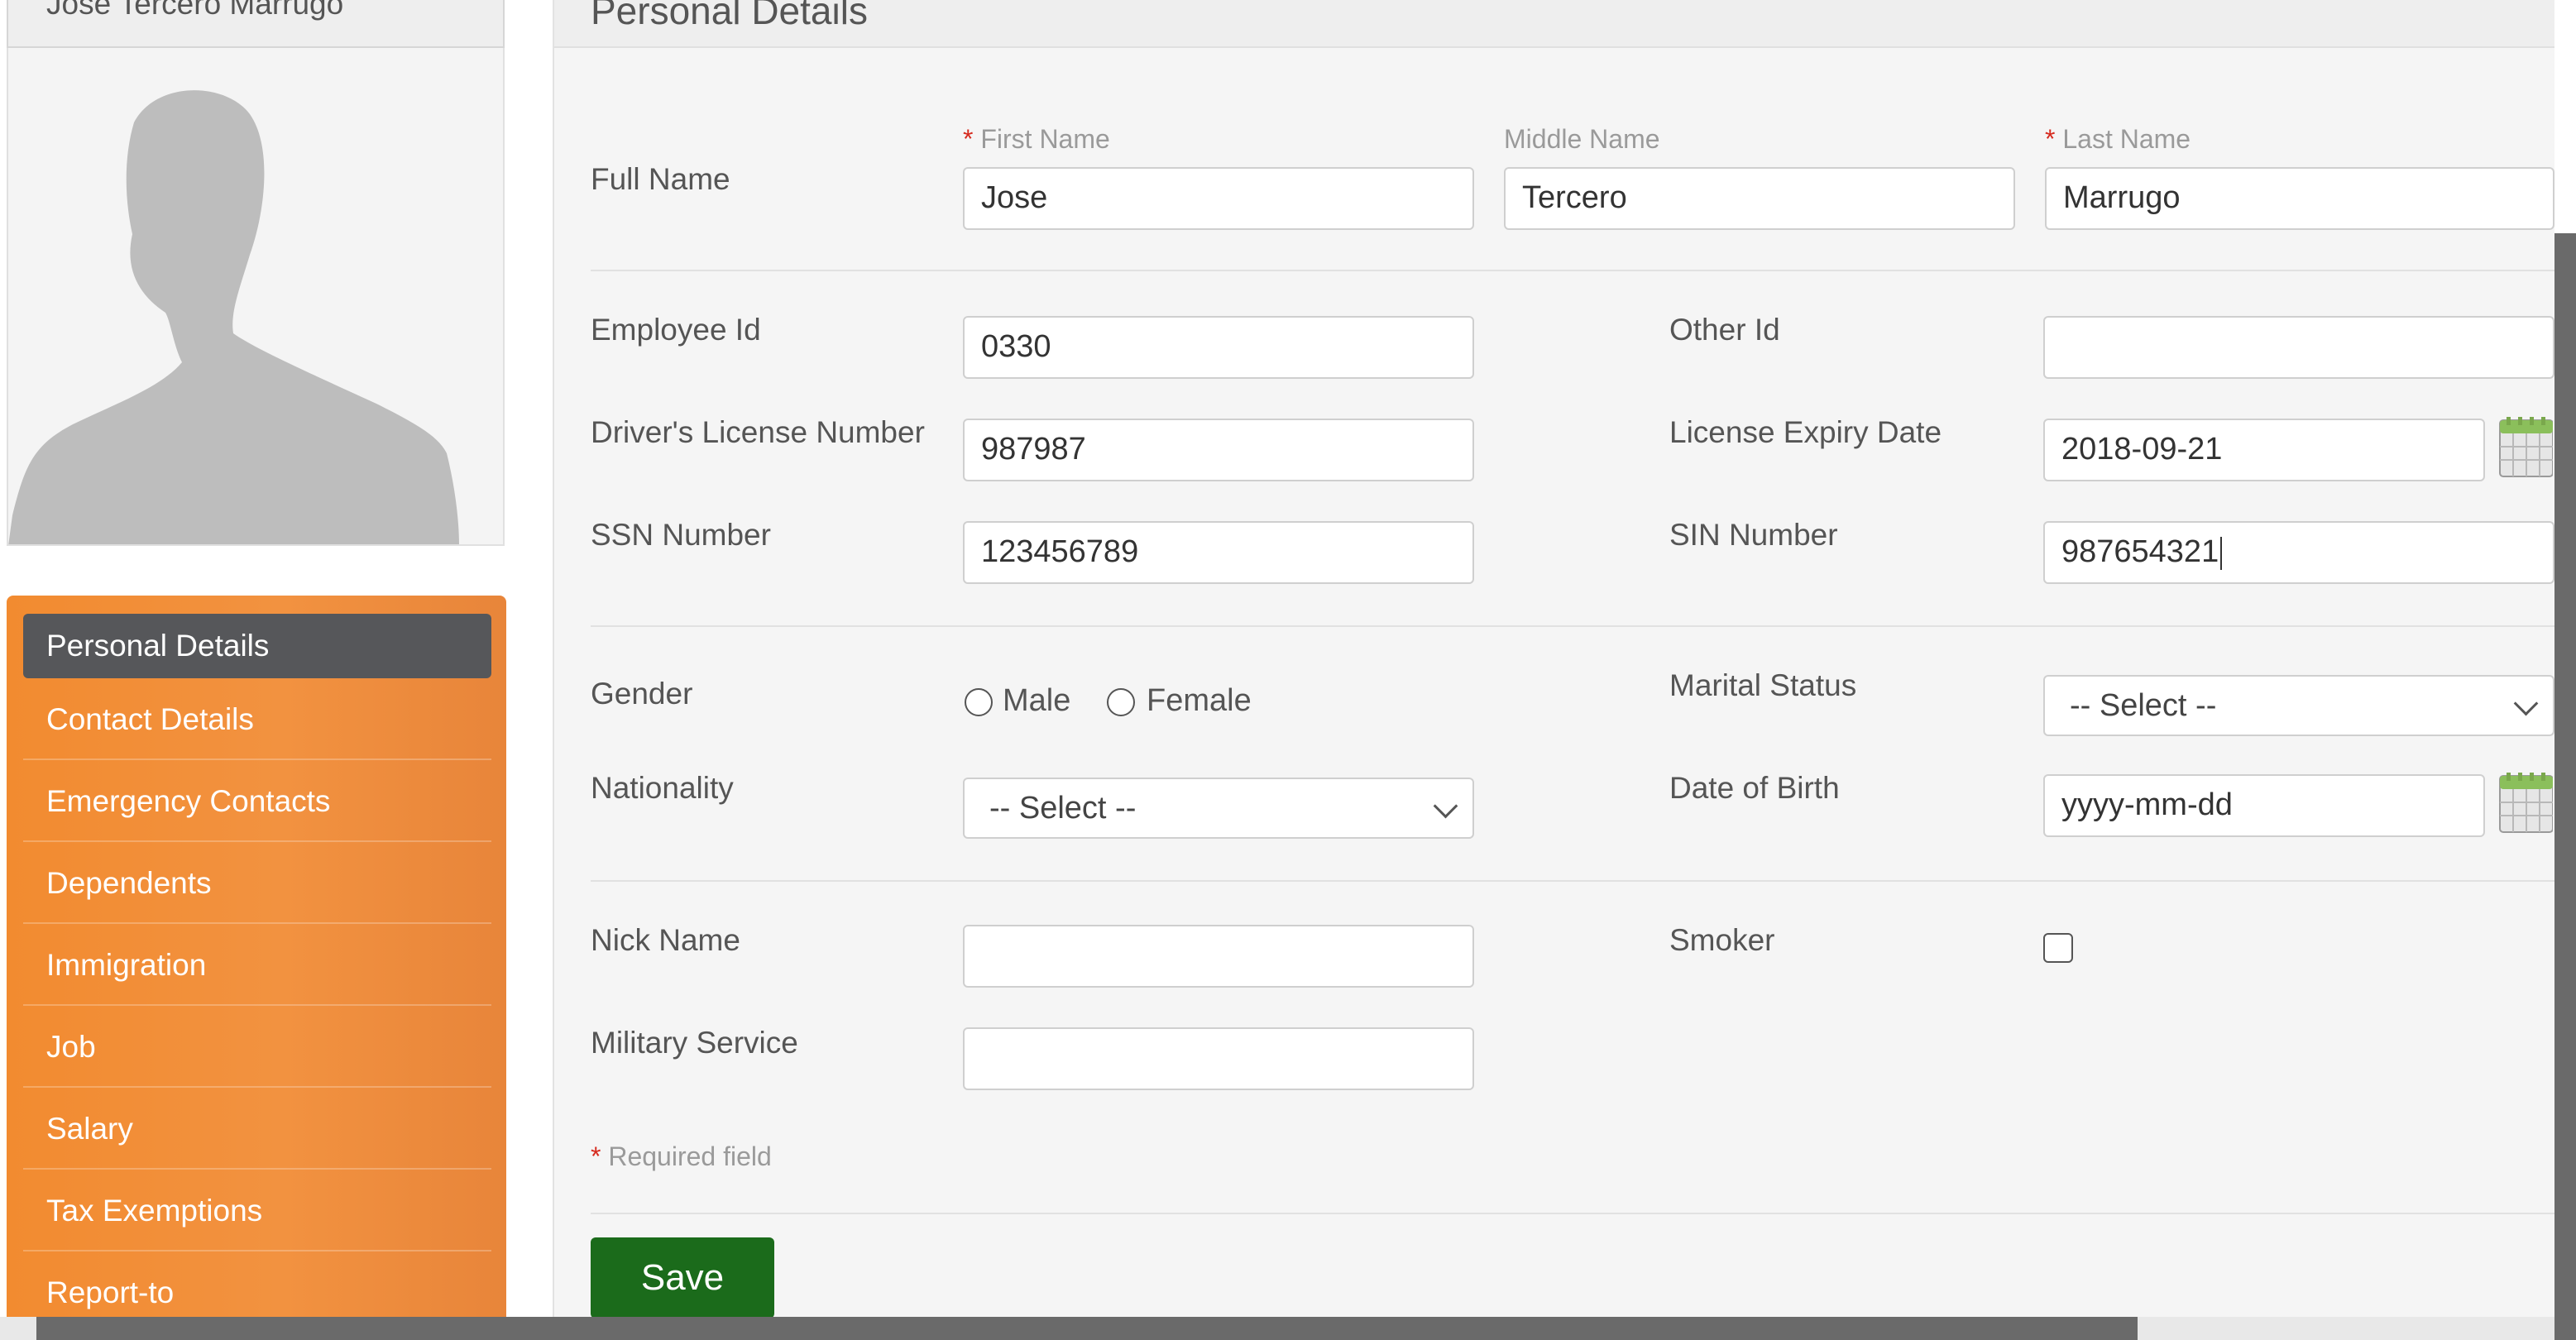  Describe the element at coordinates (1218, 956) in the screenshot. I see `nick-name-input` at that location.